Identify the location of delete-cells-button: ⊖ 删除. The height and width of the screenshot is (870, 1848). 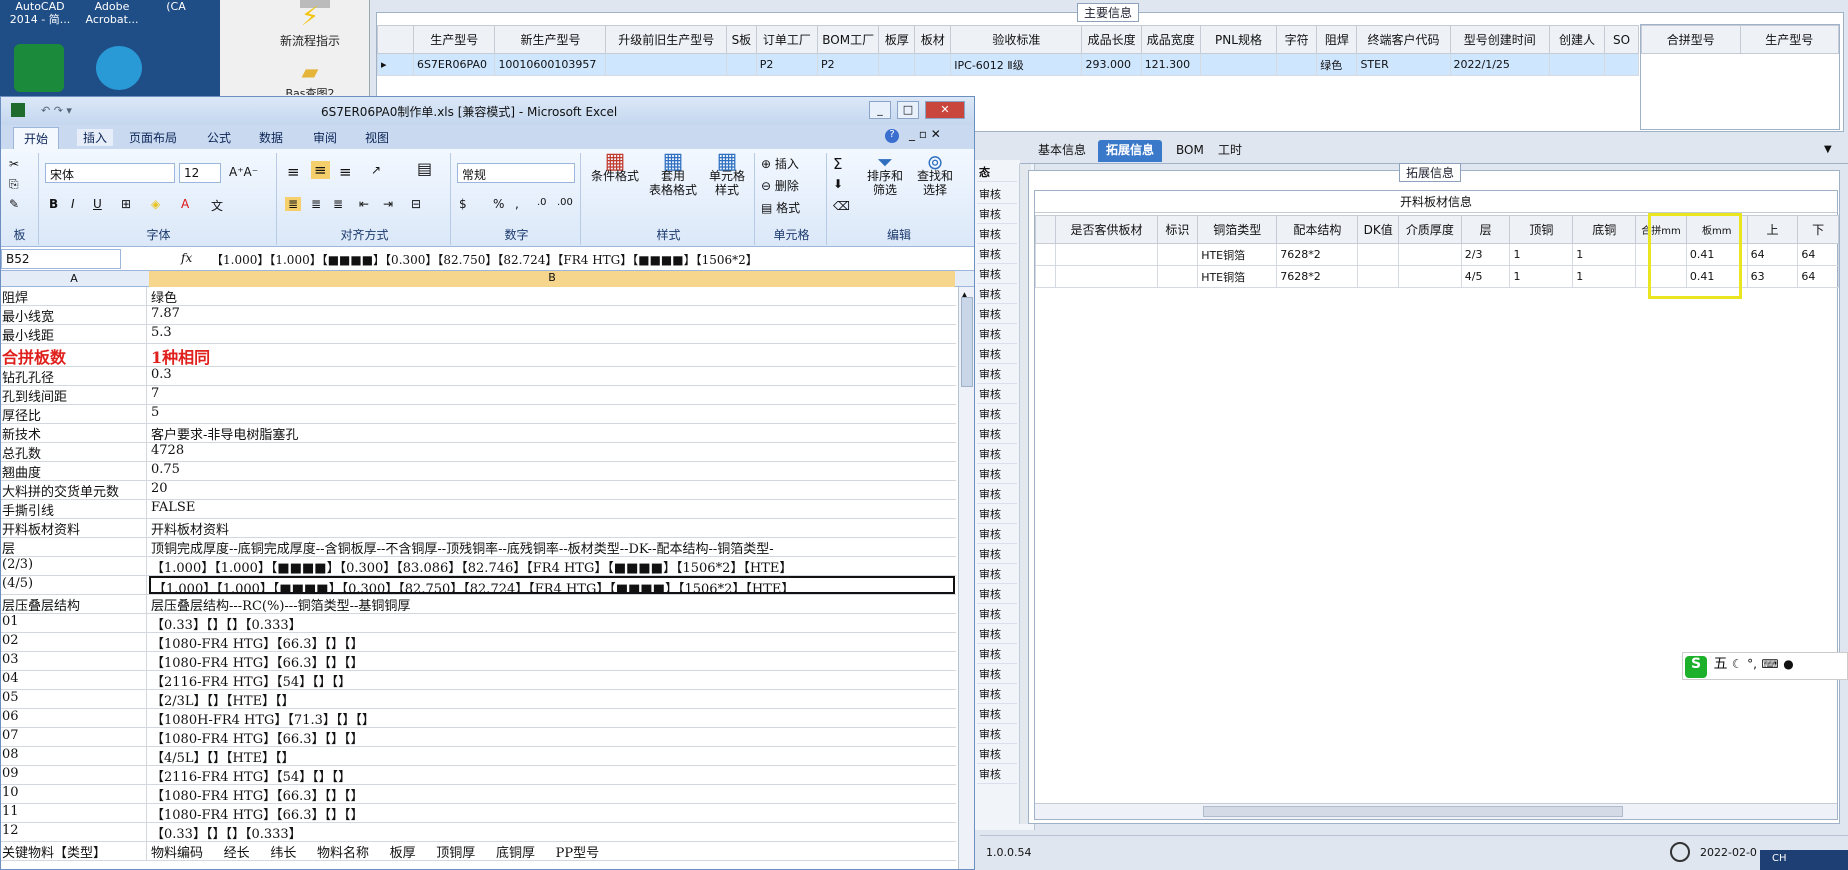
(780, 185).